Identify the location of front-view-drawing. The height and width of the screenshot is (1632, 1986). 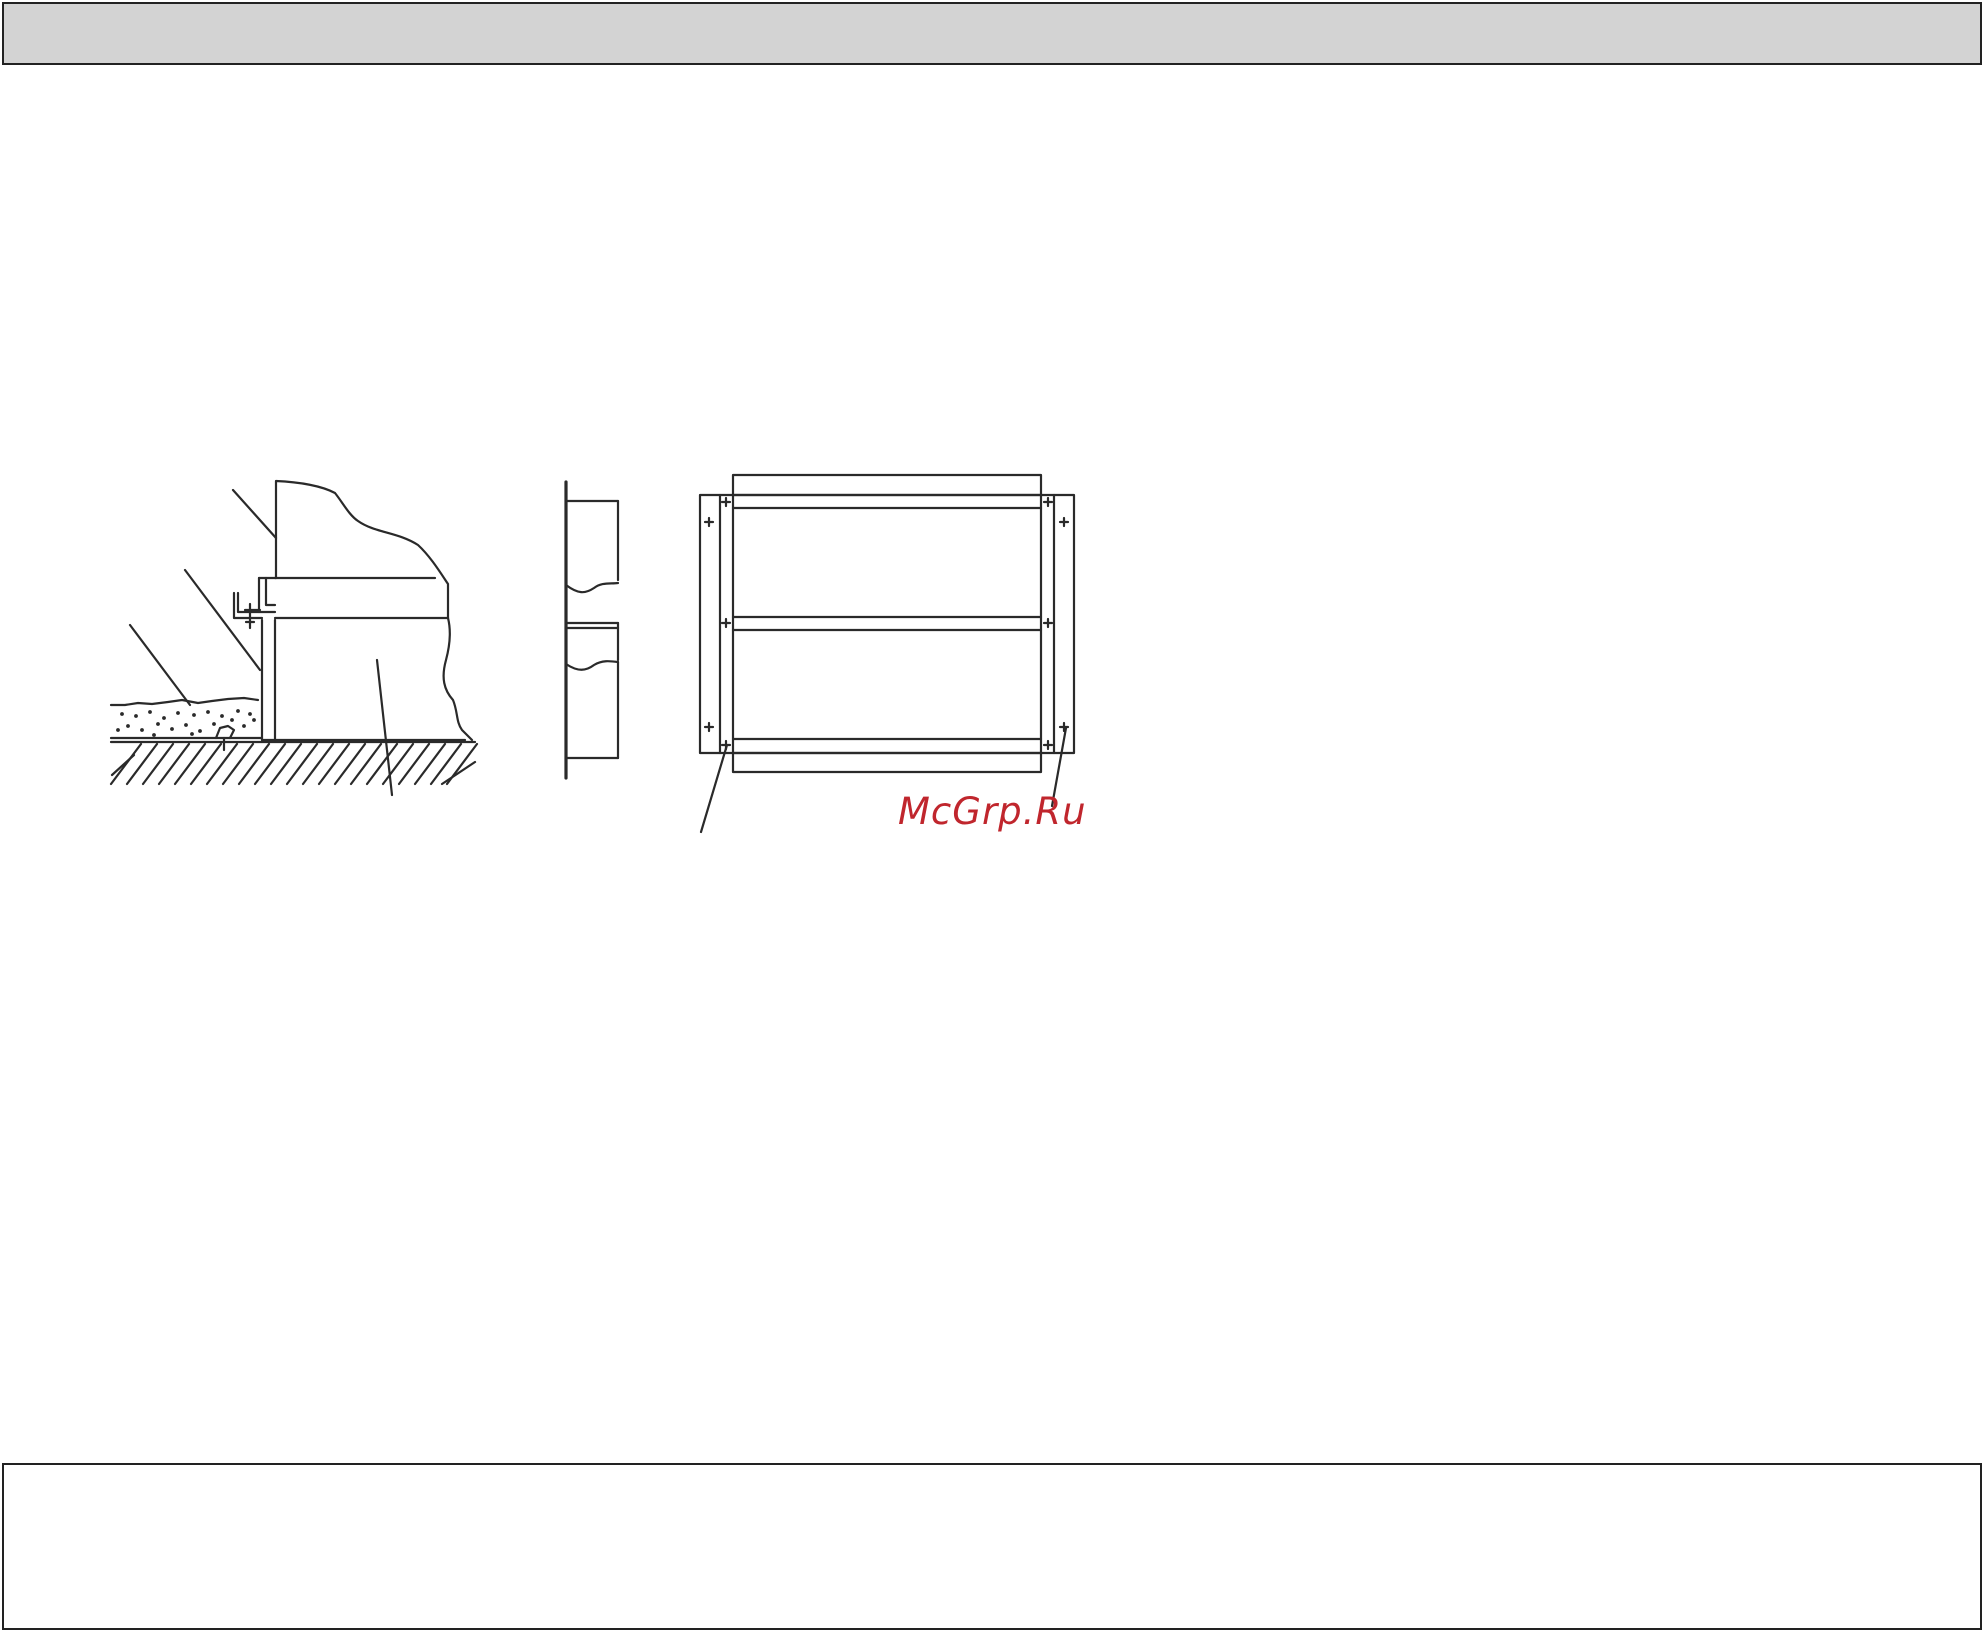
(887, 653).